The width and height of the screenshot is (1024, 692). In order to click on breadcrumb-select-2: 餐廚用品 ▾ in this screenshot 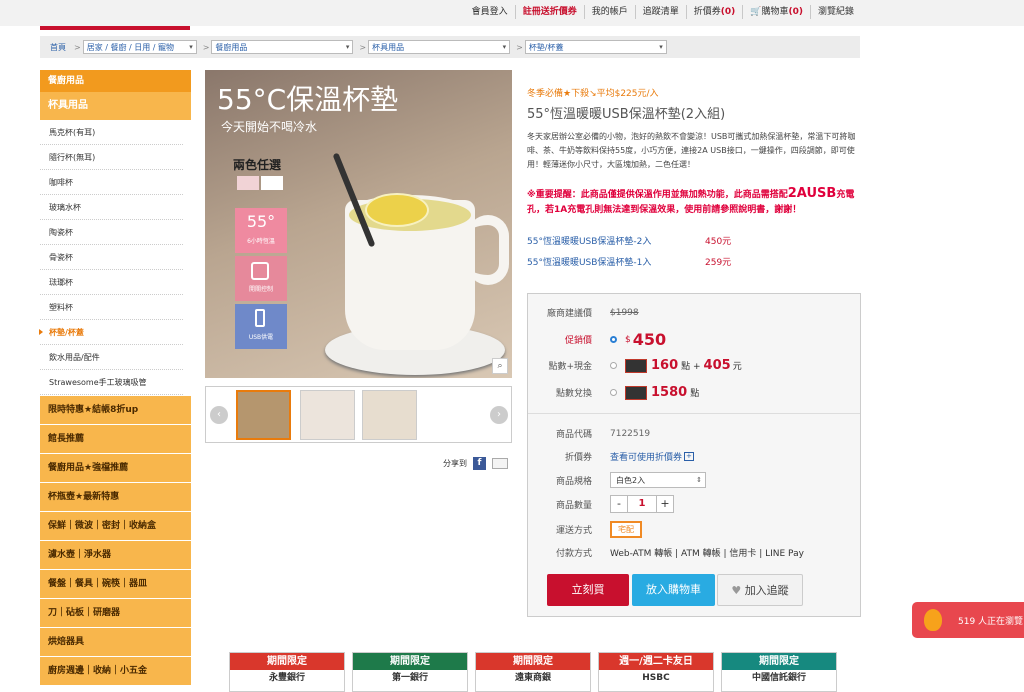, I will do `click(282, 47)`.